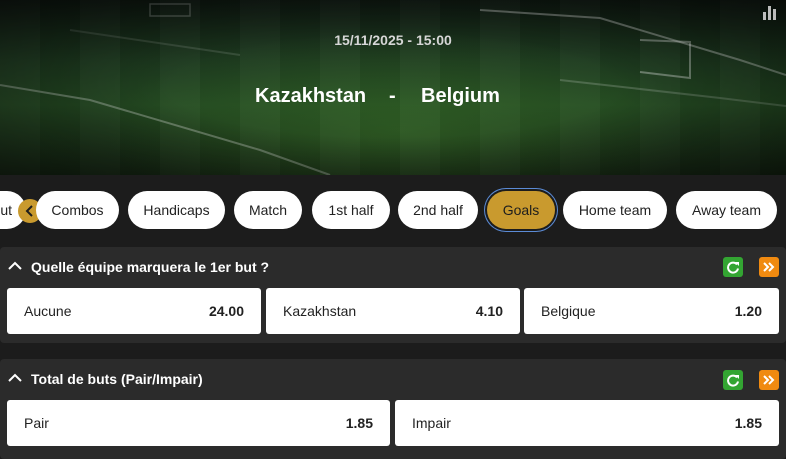 The image size is (786, 459). Describe the element at coordinates (568, 311) in the screenshot. I see `outcome-label: Belgique` at that location.